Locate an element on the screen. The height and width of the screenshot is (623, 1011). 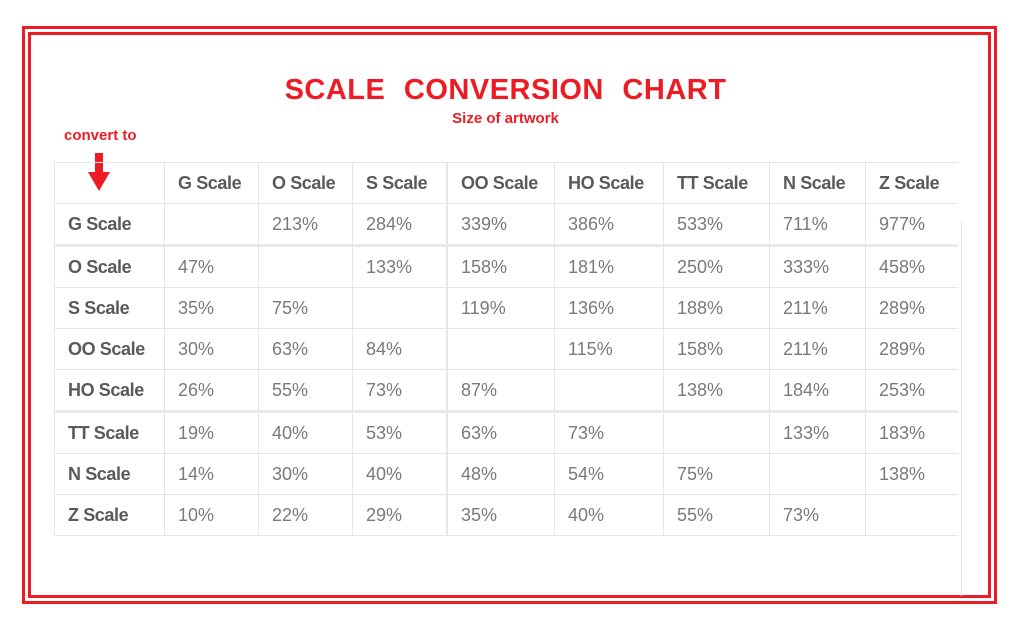
table-row: O Scale 47% 133% 158% 181% 250% 333% 458% is located at coordinates (506, 266).